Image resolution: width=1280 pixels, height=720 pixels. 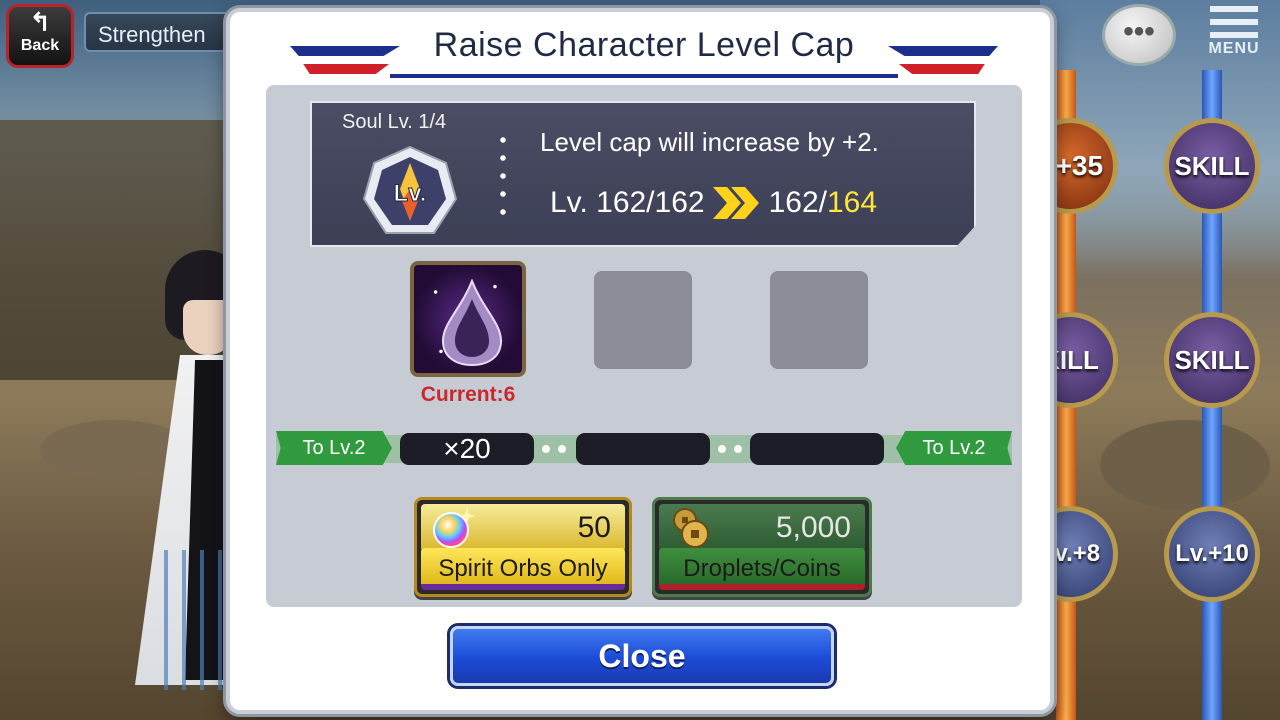 What do you see at coordinates (644, 76) in the screenshot?
I see `banner-underline` at bounding box center [644, 76].